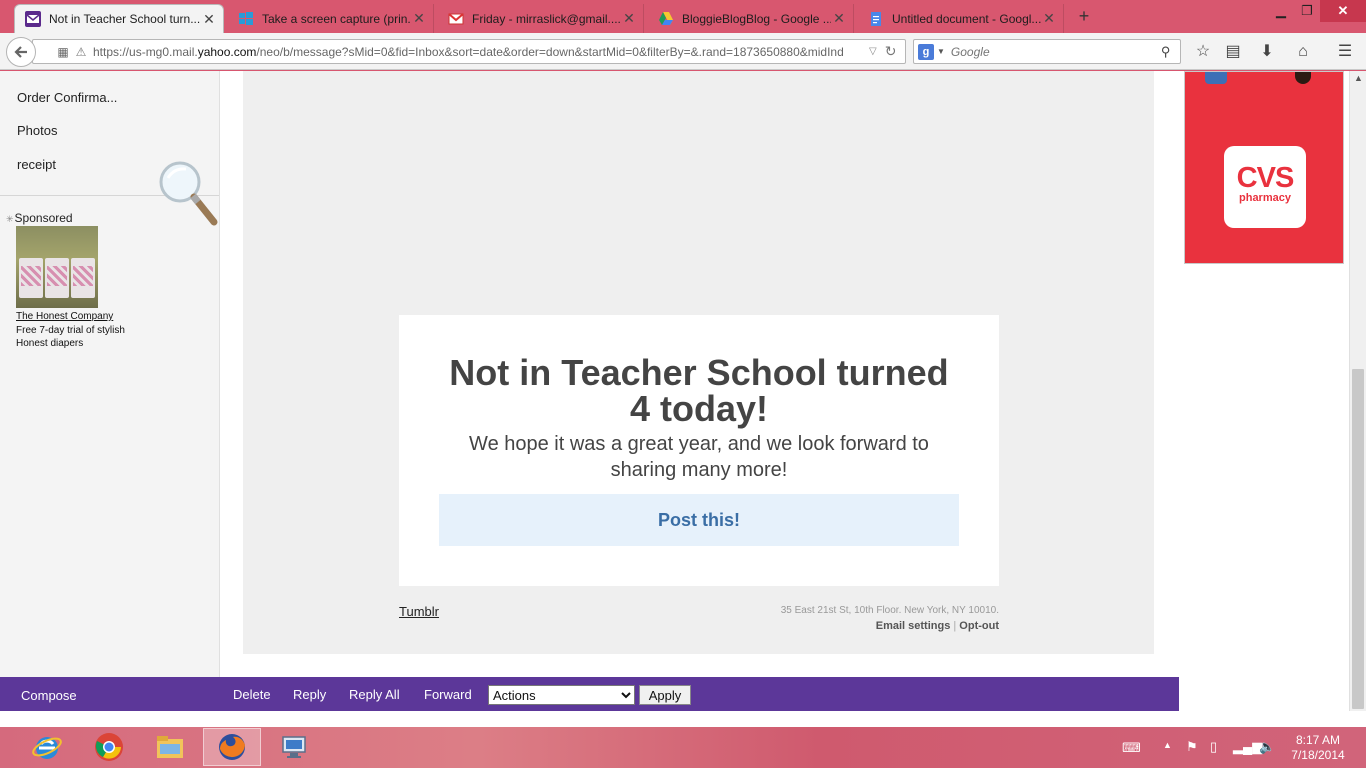  I want to click on chevron-down-icon: ▼, so click(941, 51).